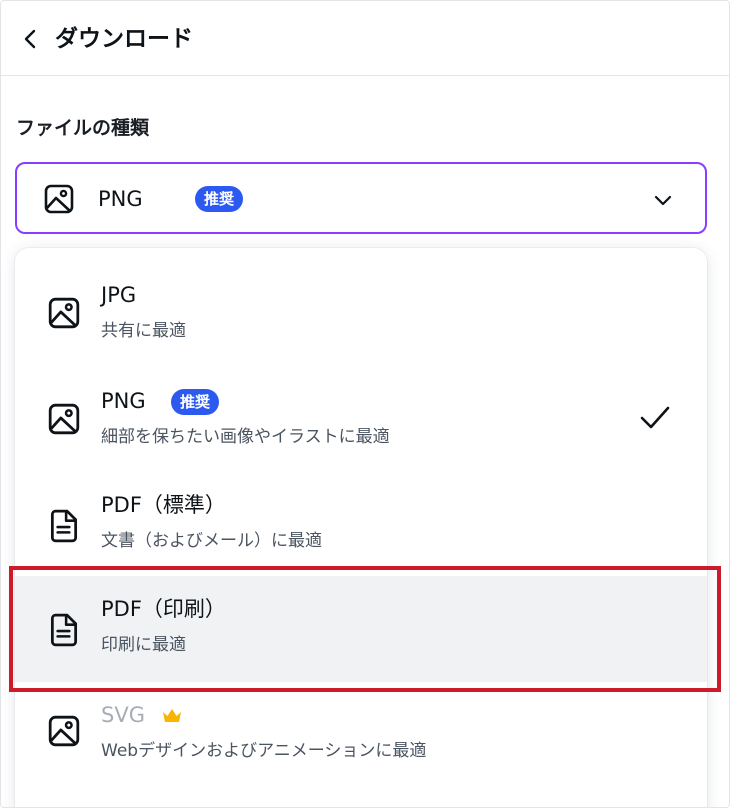  Describe the element at coordinates (143, 645) in the screenshot. I see `option-subtitle: 印刷に最適` at that location.